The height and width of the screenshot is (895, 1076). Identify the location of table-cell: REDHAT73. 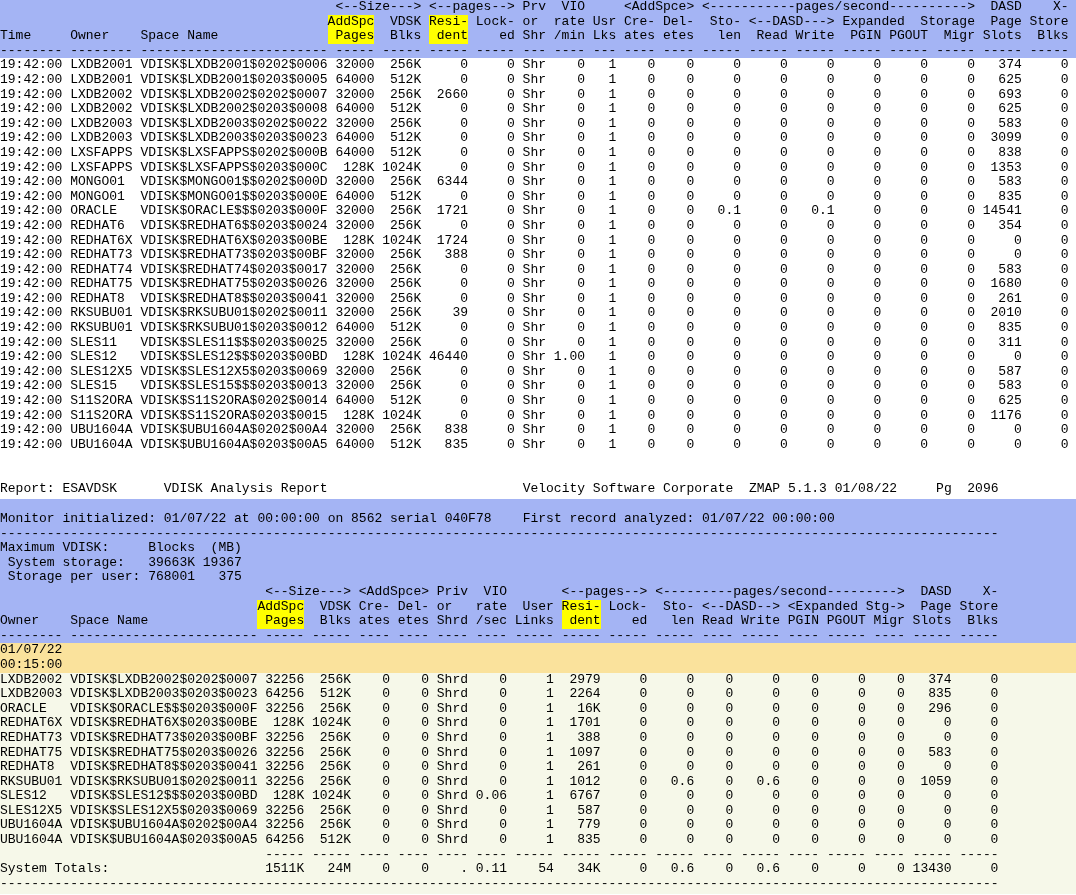
(101, 255).